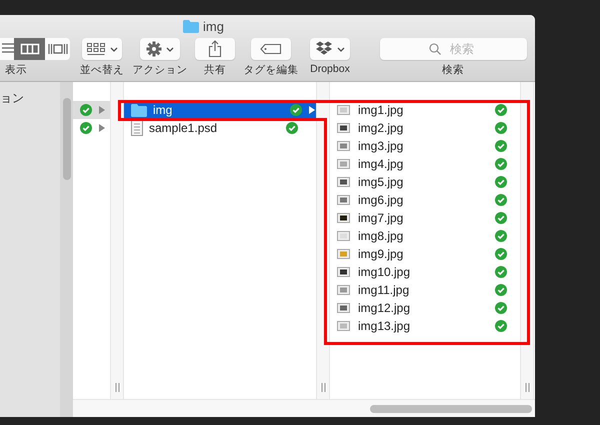 The image size is (600, 425). Describe the element at coordinates (58, 49) in the screenshot. I see `cover-flow-icon` at that location.